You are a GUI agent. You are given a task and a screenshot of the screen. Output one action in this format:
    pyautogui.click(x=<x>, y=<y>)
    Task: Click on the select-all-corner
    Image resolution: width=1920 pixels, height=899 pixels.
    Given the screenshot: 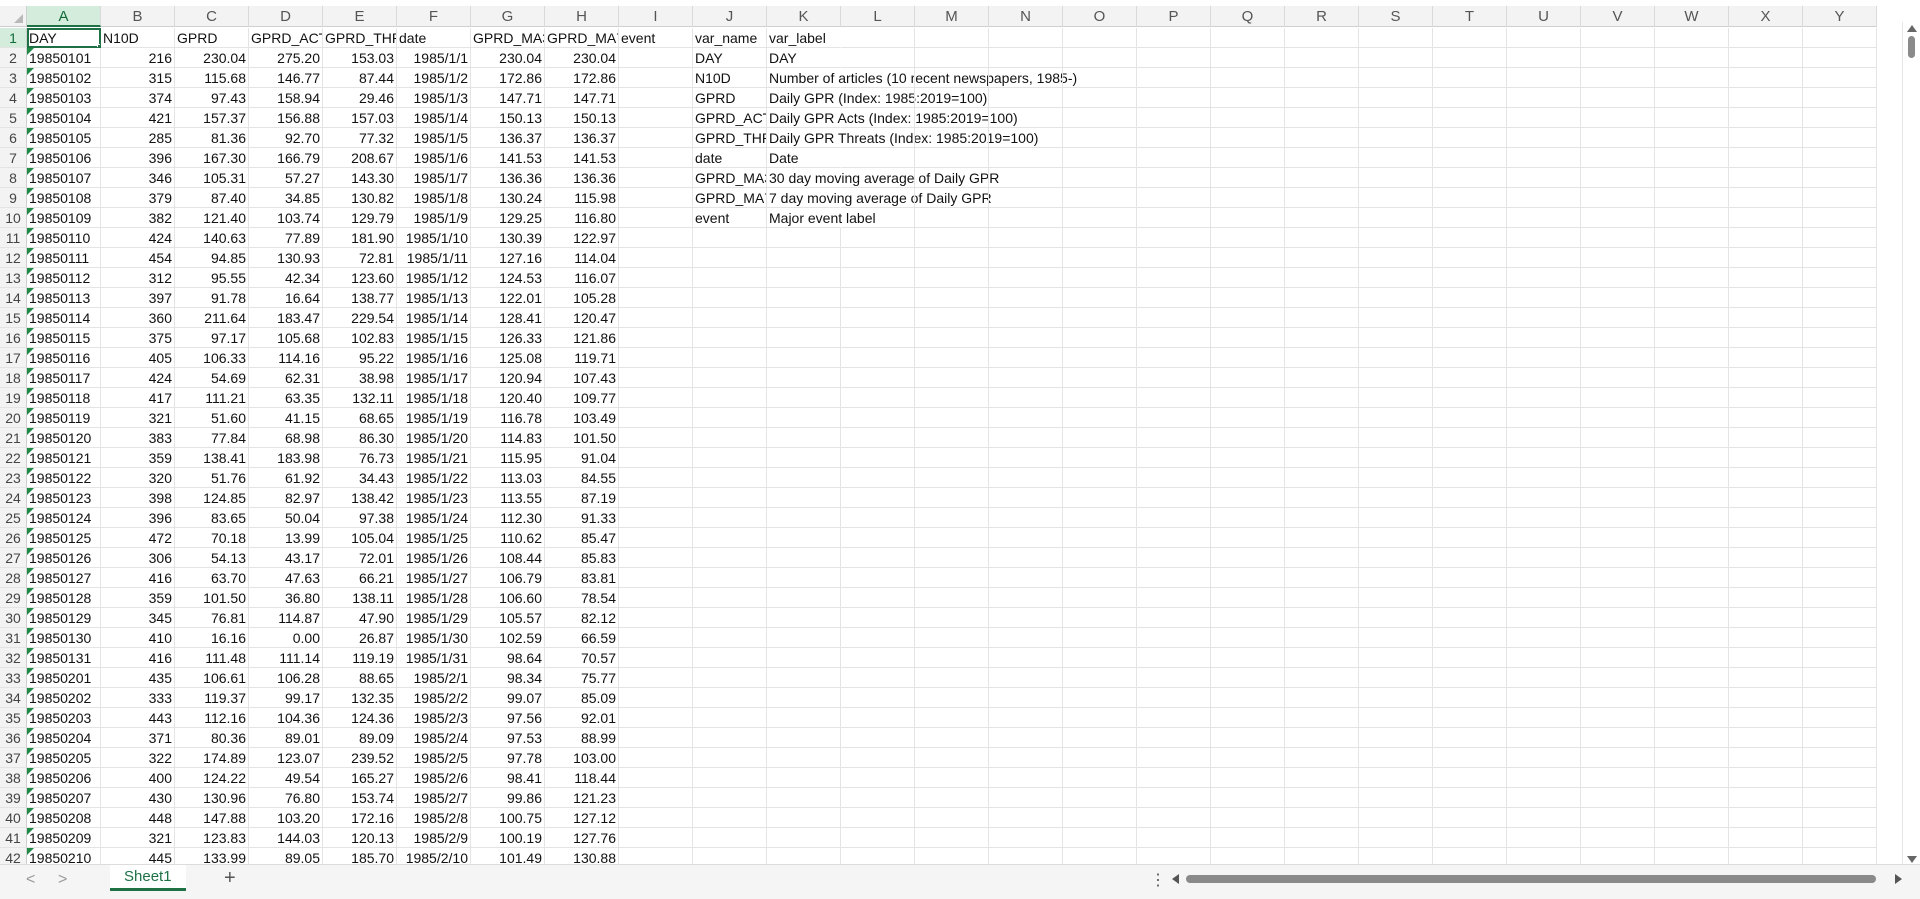 What is the action you would take?
    pyautogui.click(x=13, y=16)
    